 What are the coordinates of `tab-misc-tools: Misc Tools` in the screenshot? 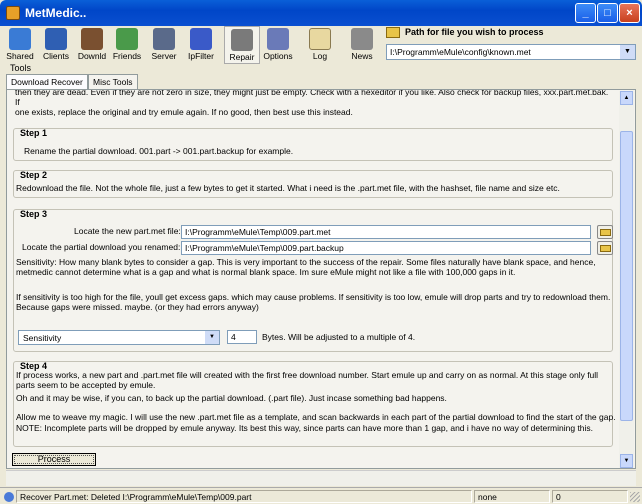 It's located at (113, 81).